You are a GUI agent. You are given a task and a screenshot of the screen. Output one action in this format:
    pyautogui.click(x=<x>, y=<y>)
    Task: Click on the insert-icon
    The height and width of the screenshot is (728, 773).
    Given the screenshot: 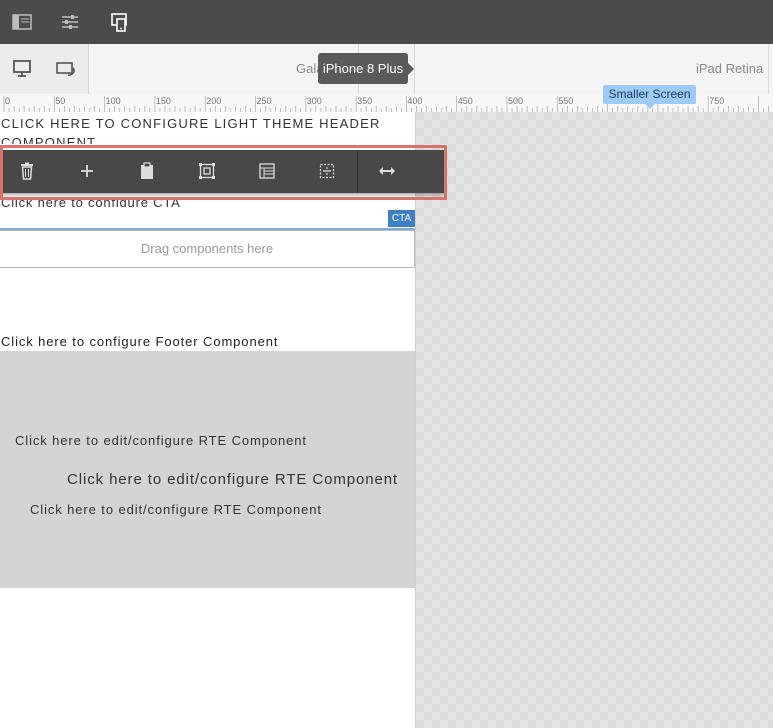 What is the action you would take?
    pyautogui.click(x=87, y=171)
    